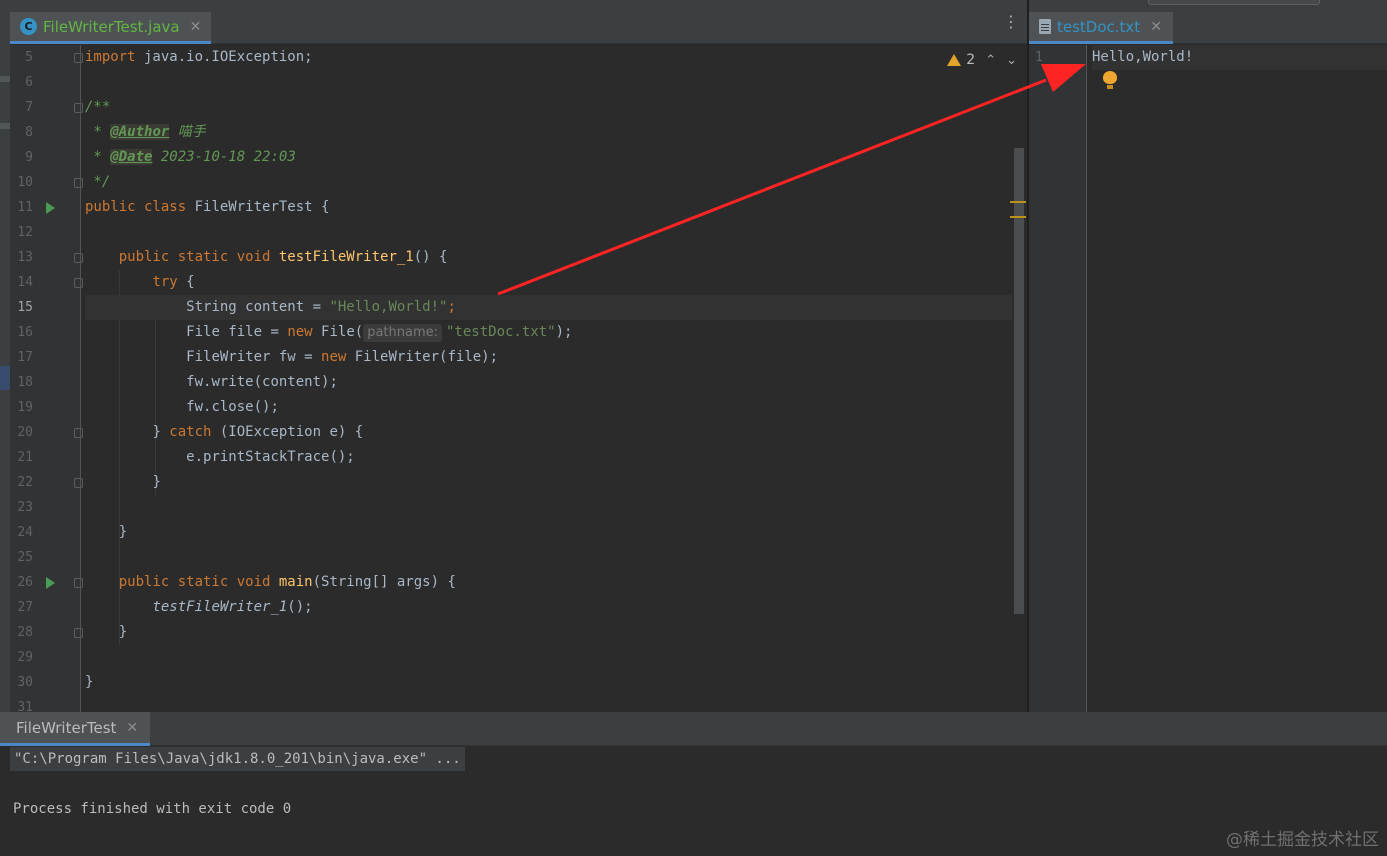  I want to click on code-line: fw.close();, so click(232, 407).